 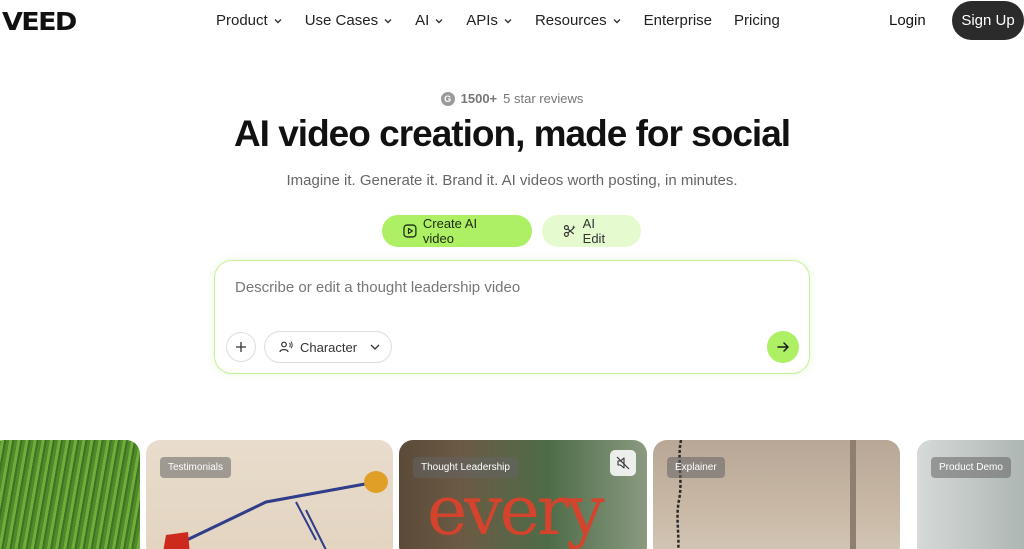 I want to click on menu-label: Pricing, so click(x=757, y=20).